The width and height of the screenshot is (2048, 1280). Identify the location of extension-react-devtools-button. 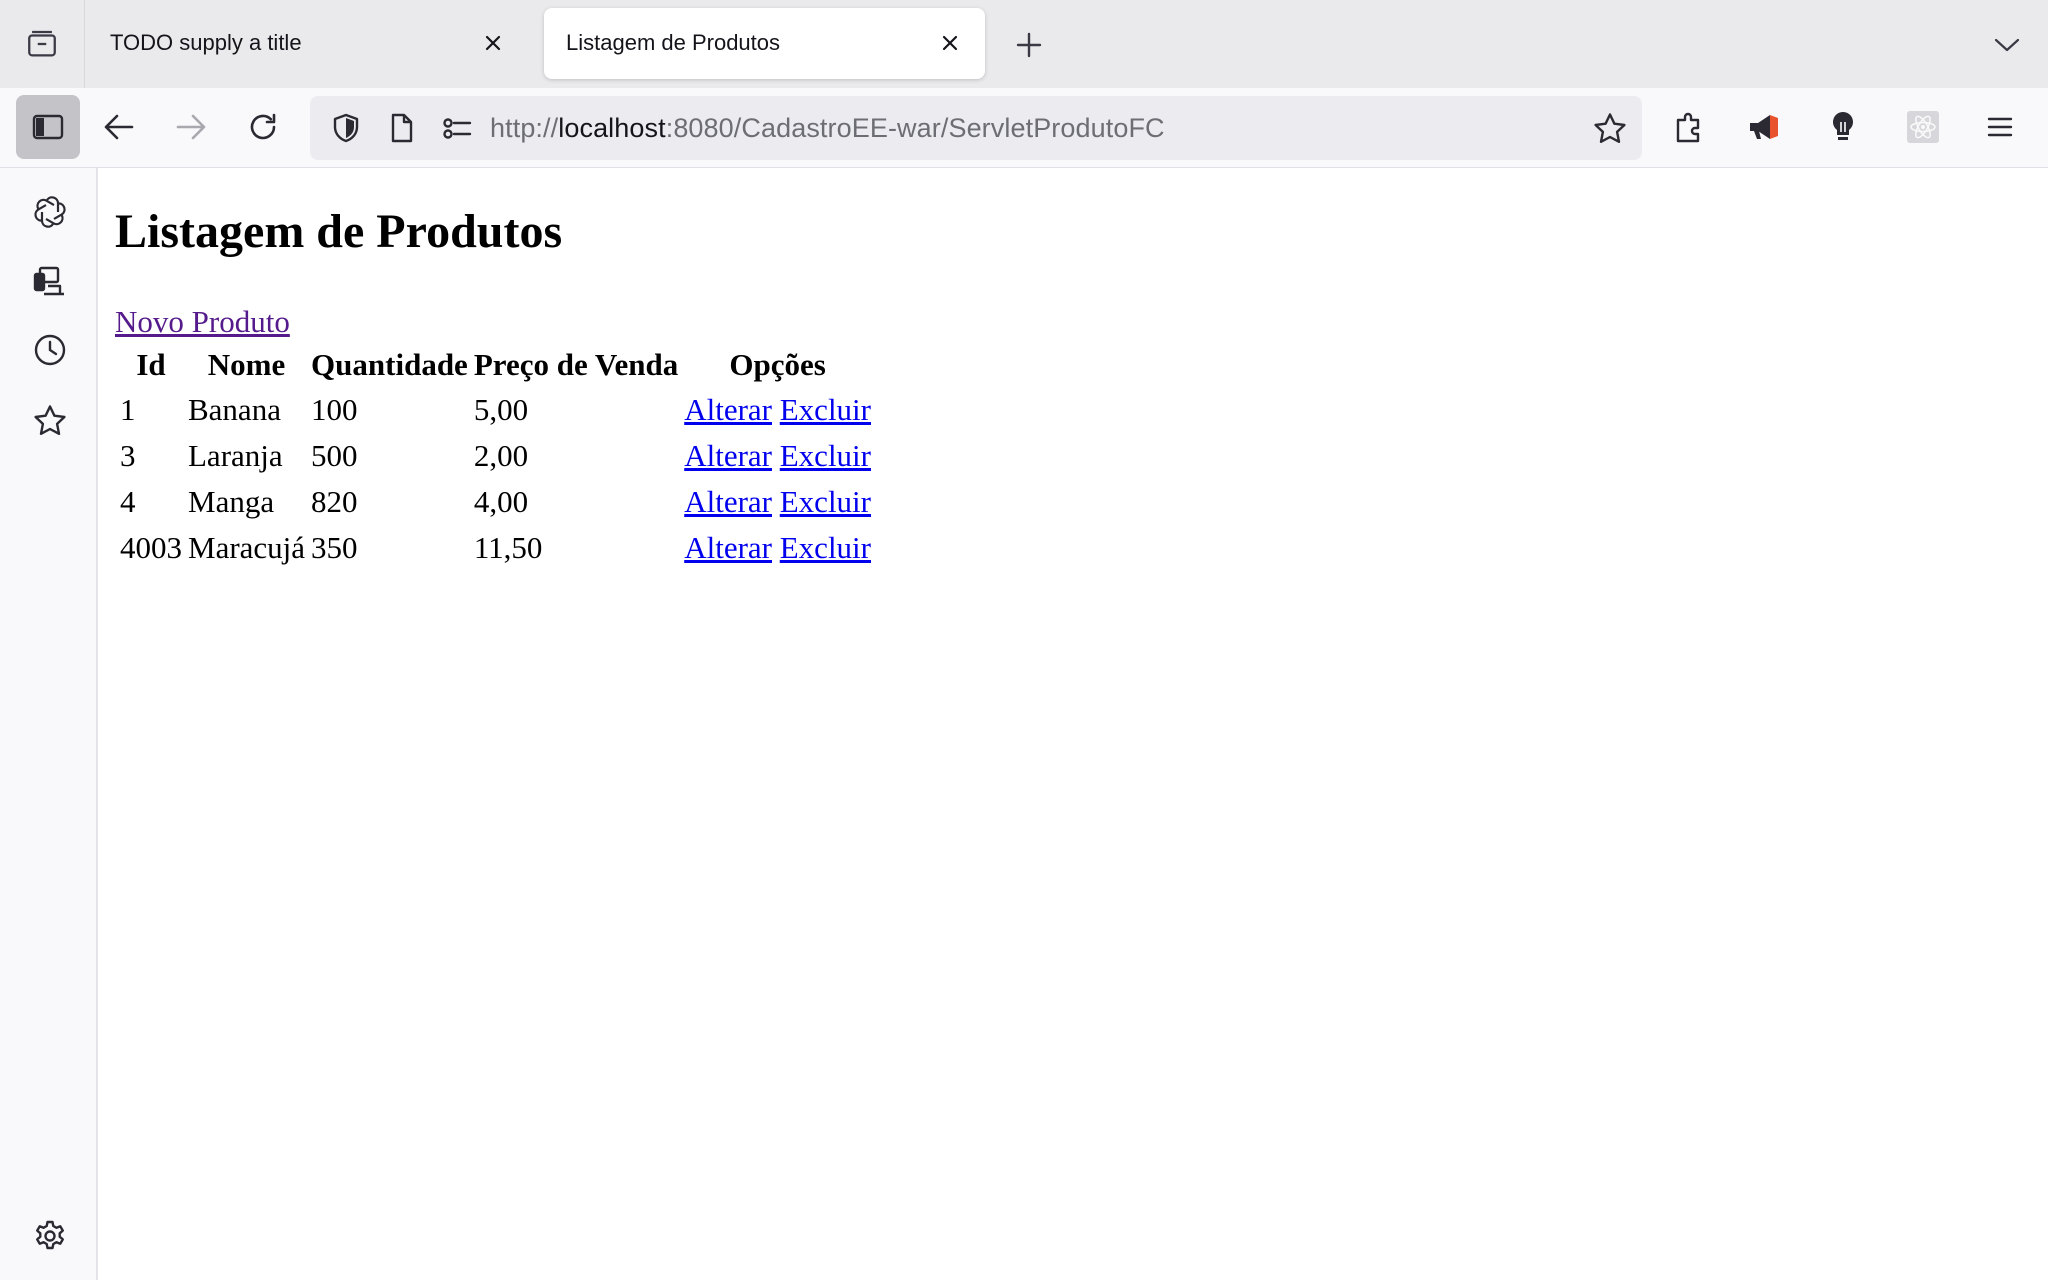
(1923, 127).